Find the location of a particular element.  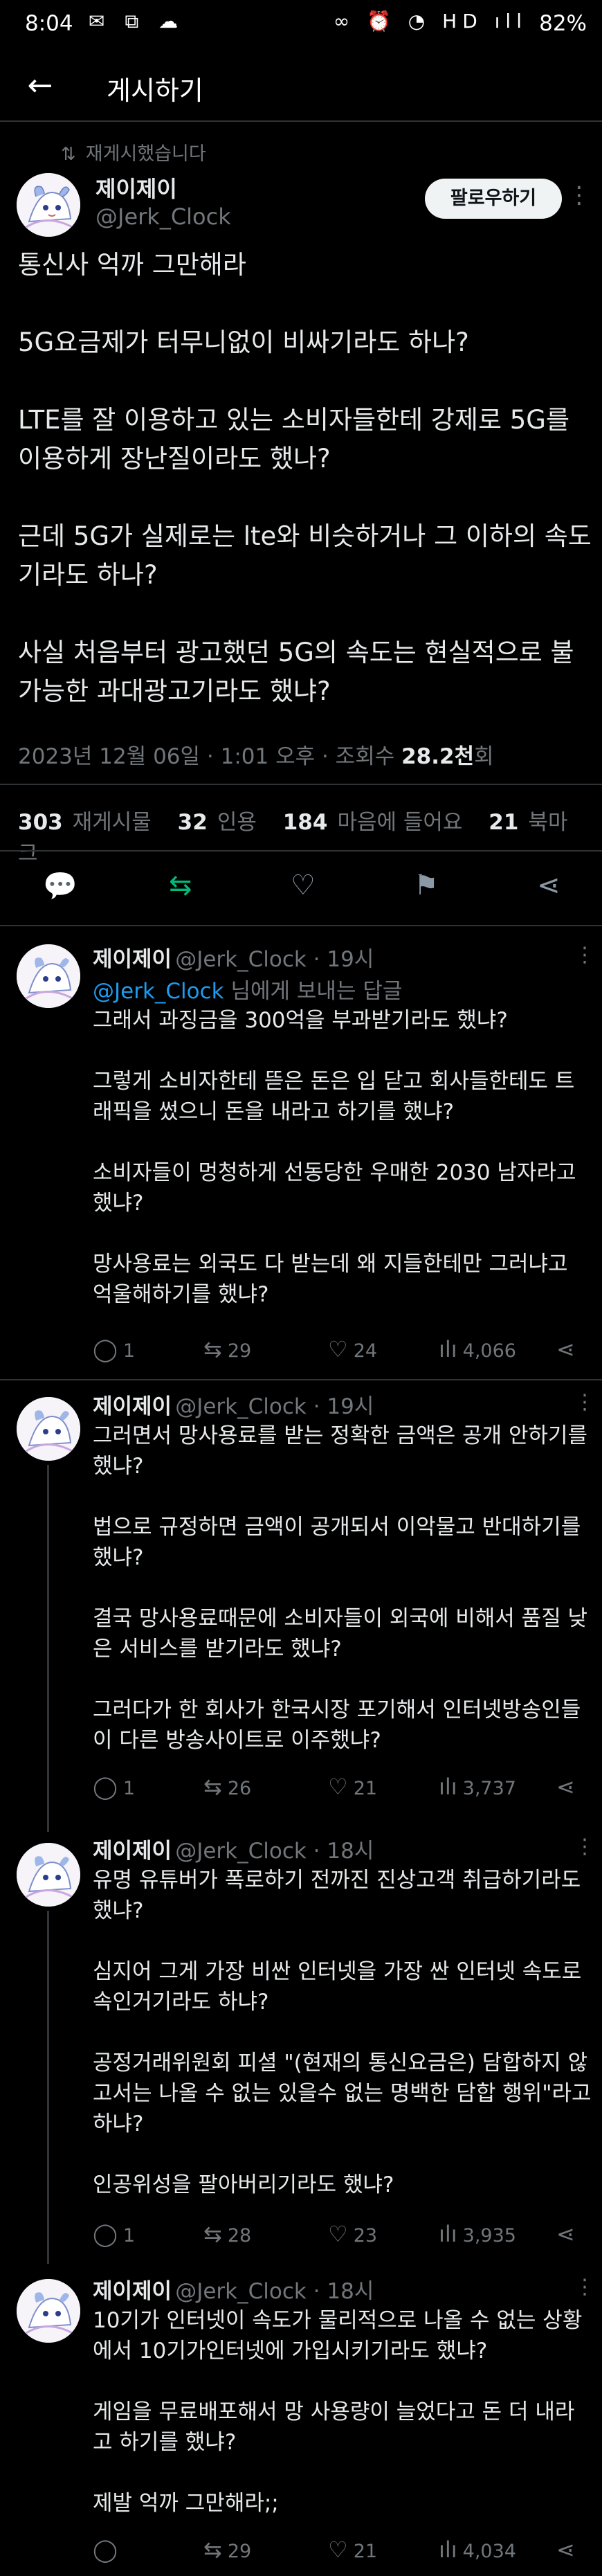

back-arrow-icon: ← is located at coordinates (40, 87).